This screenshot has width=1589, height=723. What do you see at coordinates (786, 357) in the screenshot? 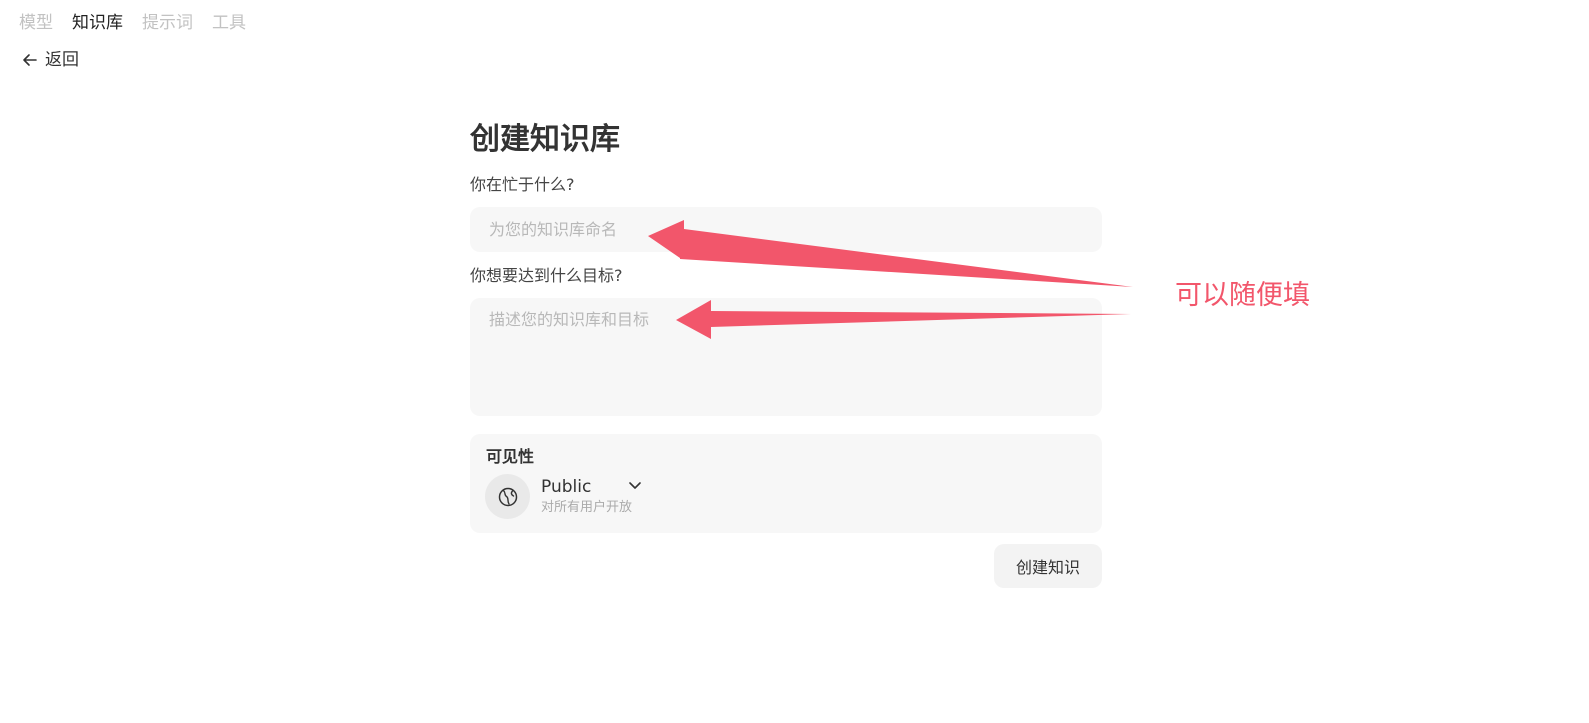
I see `knowledge-description-input` at bounding box center [786, 357].